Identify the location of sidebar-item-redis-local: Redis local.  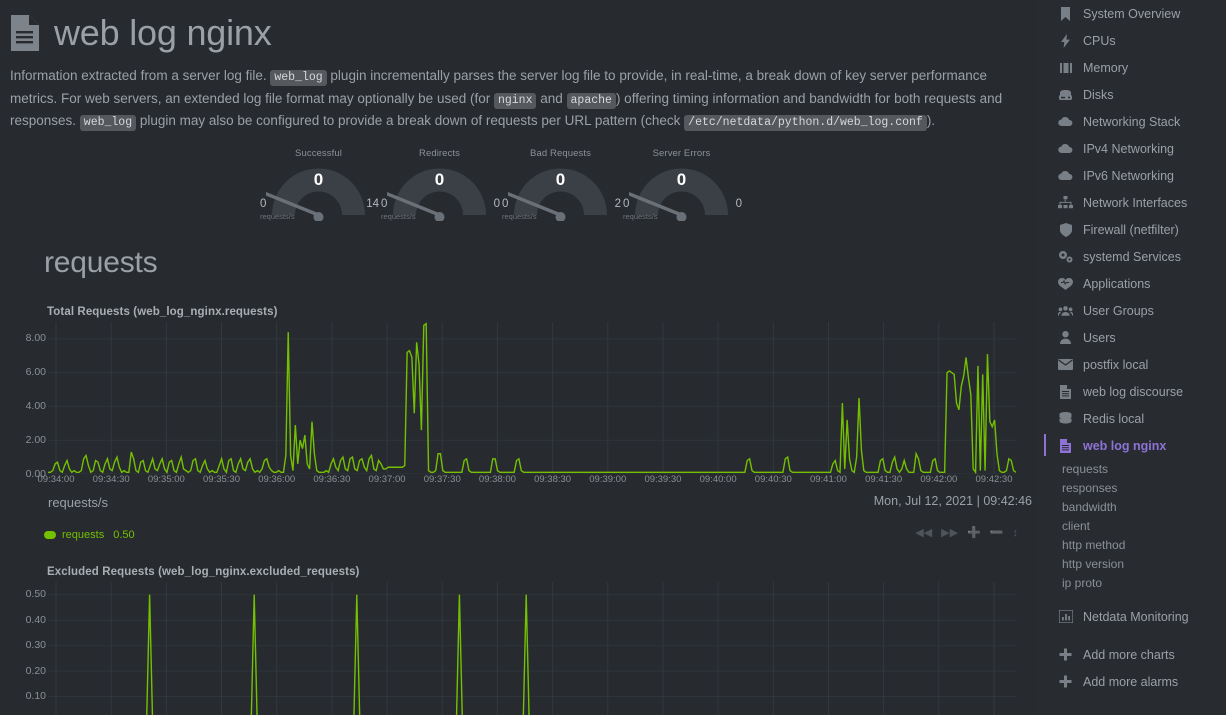
(1131, 418).